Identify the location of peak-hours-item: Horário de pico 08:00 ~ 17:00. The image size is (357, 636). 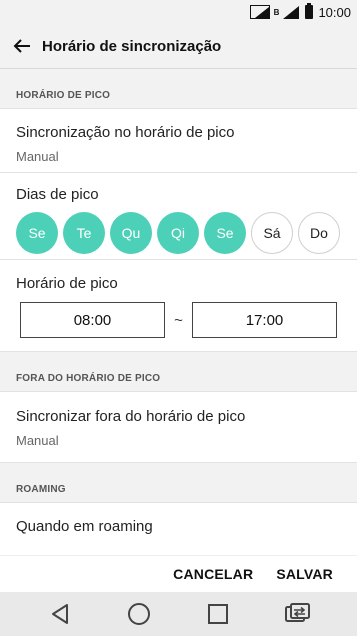
(178, 306).